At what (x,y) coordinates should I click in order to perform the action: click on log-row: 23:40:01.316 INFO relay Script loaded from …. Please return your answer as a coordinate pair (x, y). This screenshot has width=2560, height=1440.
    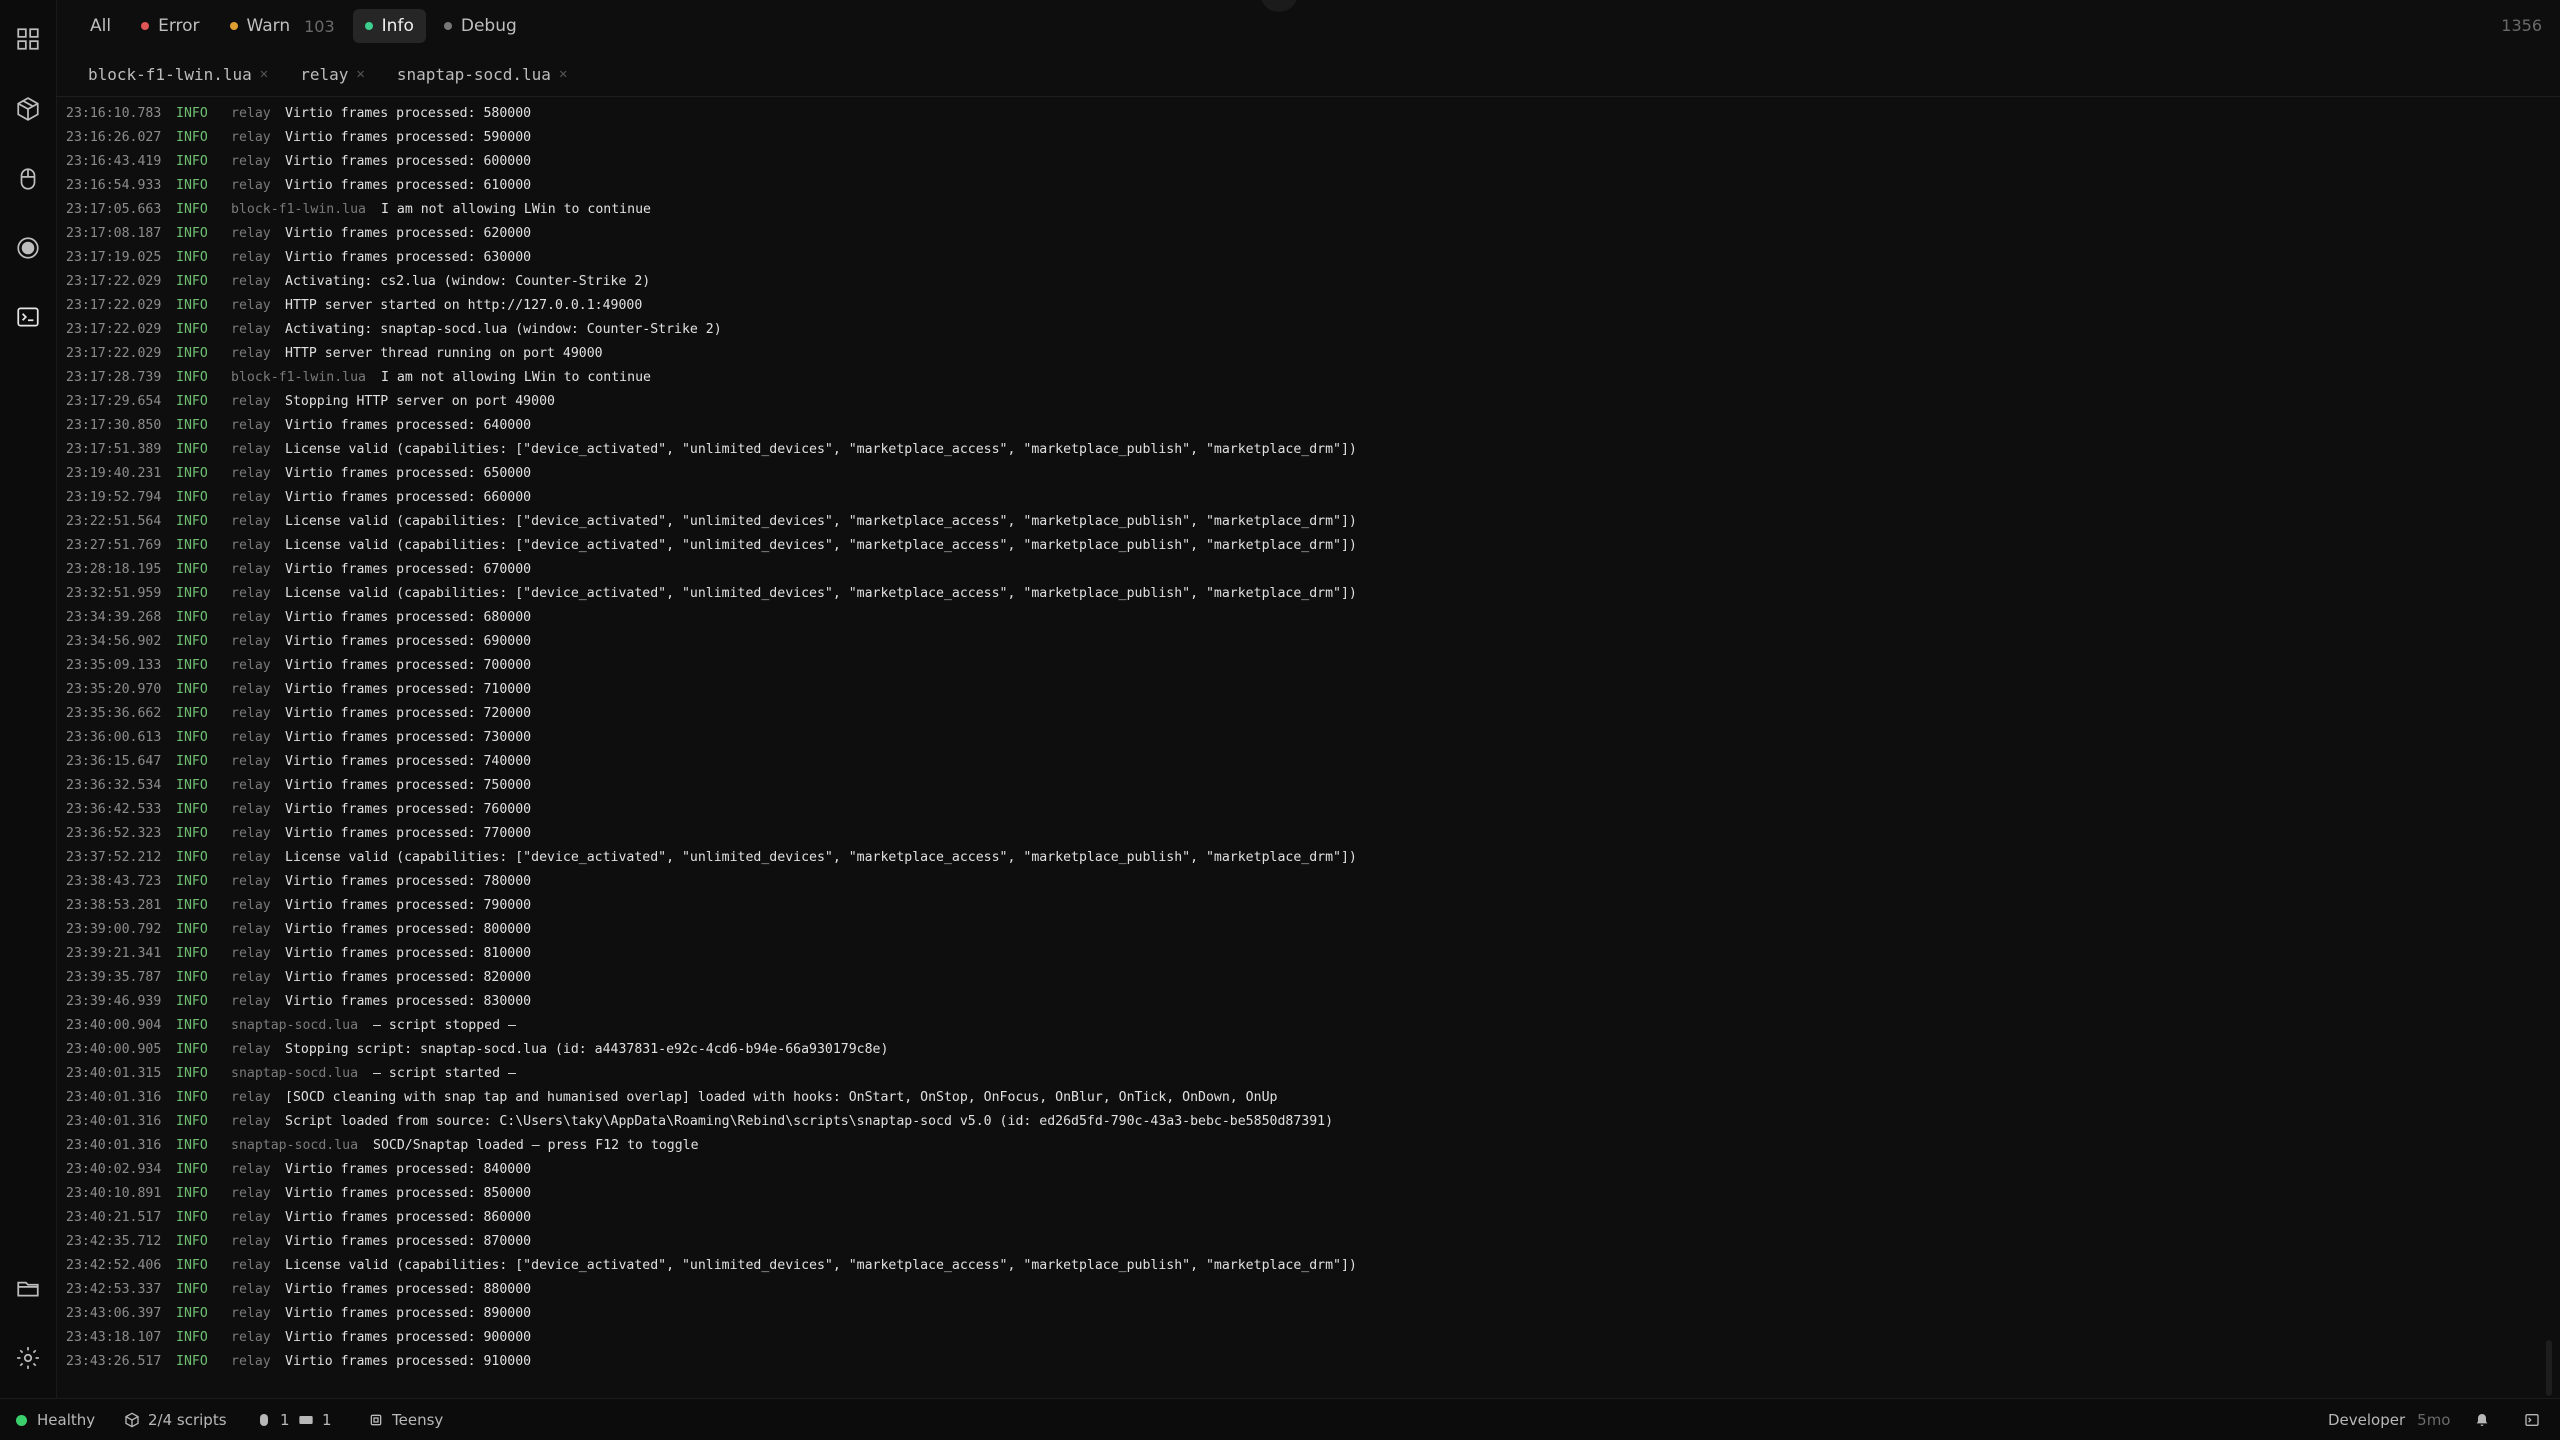
    Looking at the image, I should click on (1308, 1122).